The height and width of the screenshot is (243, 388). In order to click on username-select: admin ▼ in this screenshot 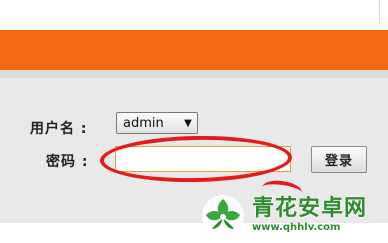, I will do `click(157, 123)`.